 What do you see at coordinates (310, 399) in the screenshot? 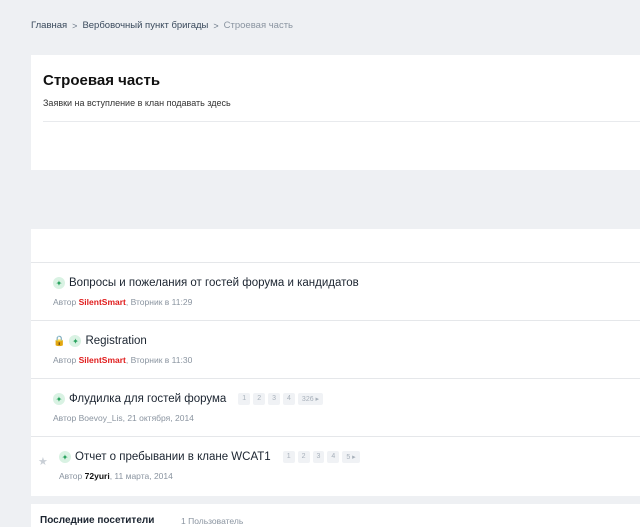
I see `page-link-last: 326 ▸` at bounding box center [310, 399].